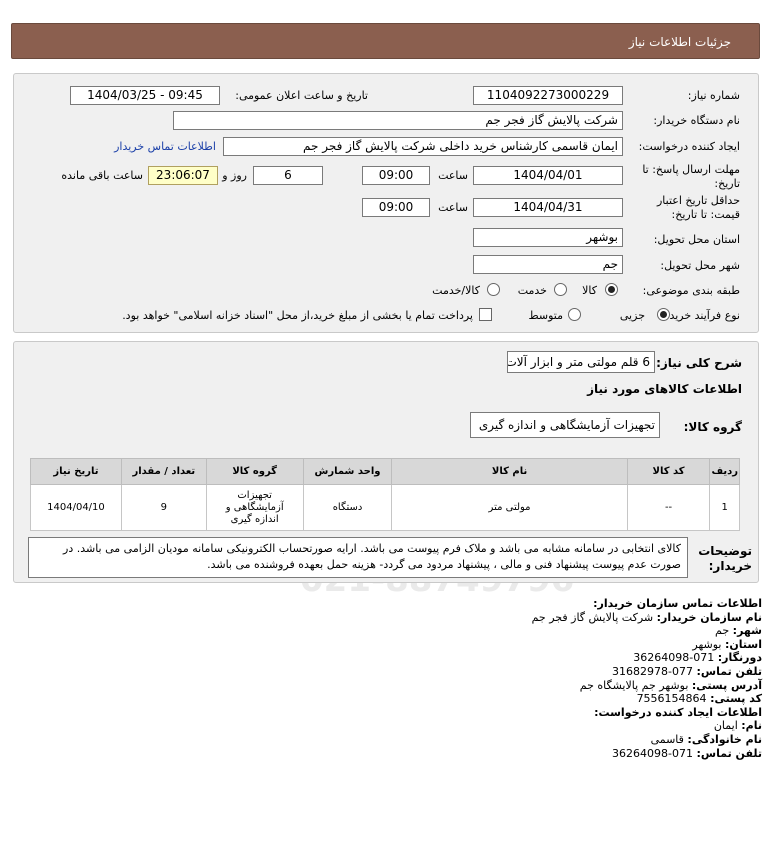 Image resolution: width=770 pixels, height=845 pixels. Describe the element at coordinates (76, 507) in the screenshot. I see `cell-date: 1404/04/10` at that location.